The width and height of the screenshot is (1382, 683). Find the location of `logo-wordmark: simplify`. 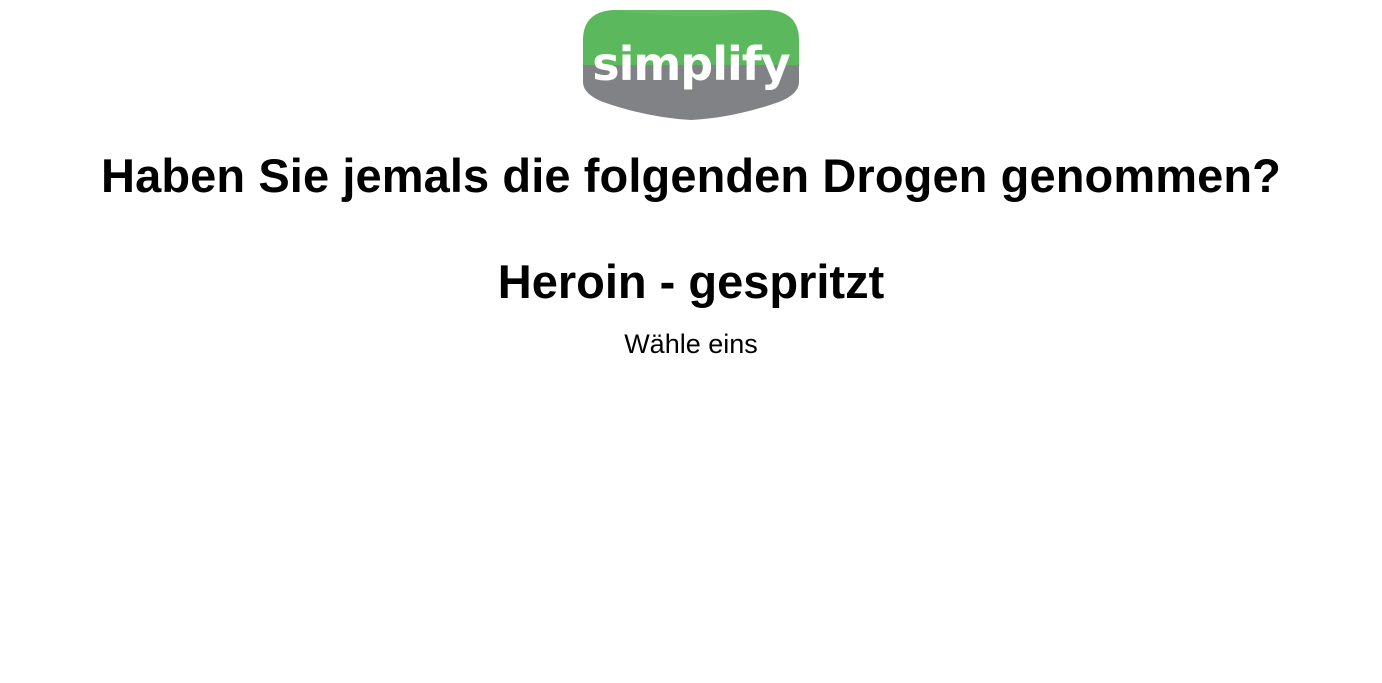

logo-wordmark: simplify is located at coordinates (691, 64).